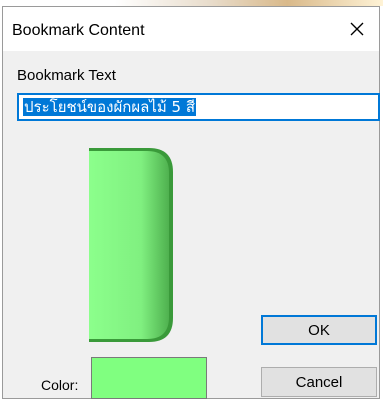 The width and height of the screenshot is (383, 403). What do you see at coordinates (134, 247) in the screenshot?
I see `bookmark-preview` at bounding box center [134, 247].